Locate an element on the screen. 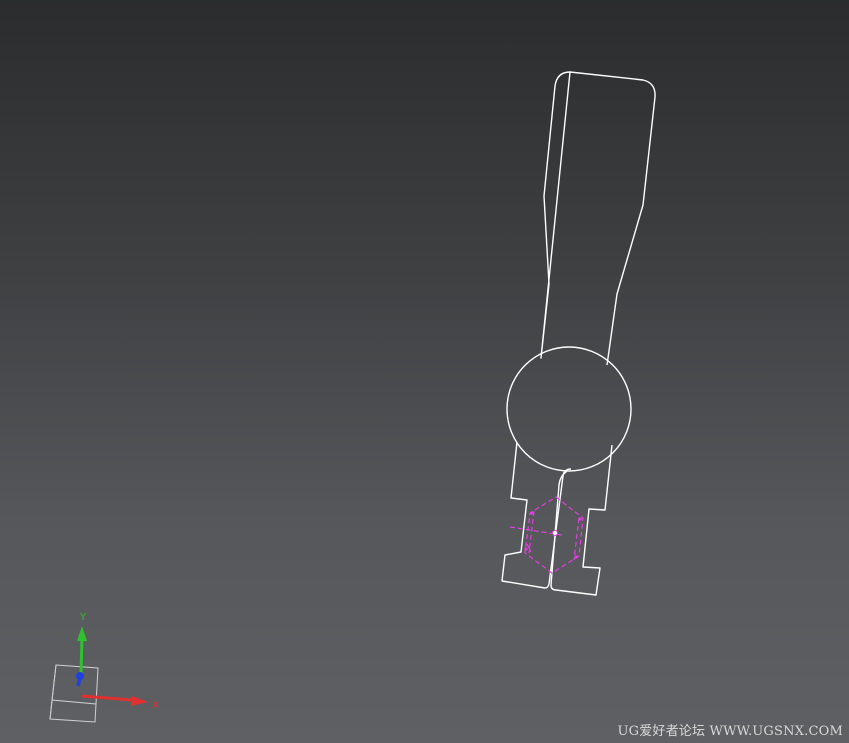 Image resolution: width=849 pixels, height=743 pixels. hexagon-sketch is located at coordinates (546, 535).